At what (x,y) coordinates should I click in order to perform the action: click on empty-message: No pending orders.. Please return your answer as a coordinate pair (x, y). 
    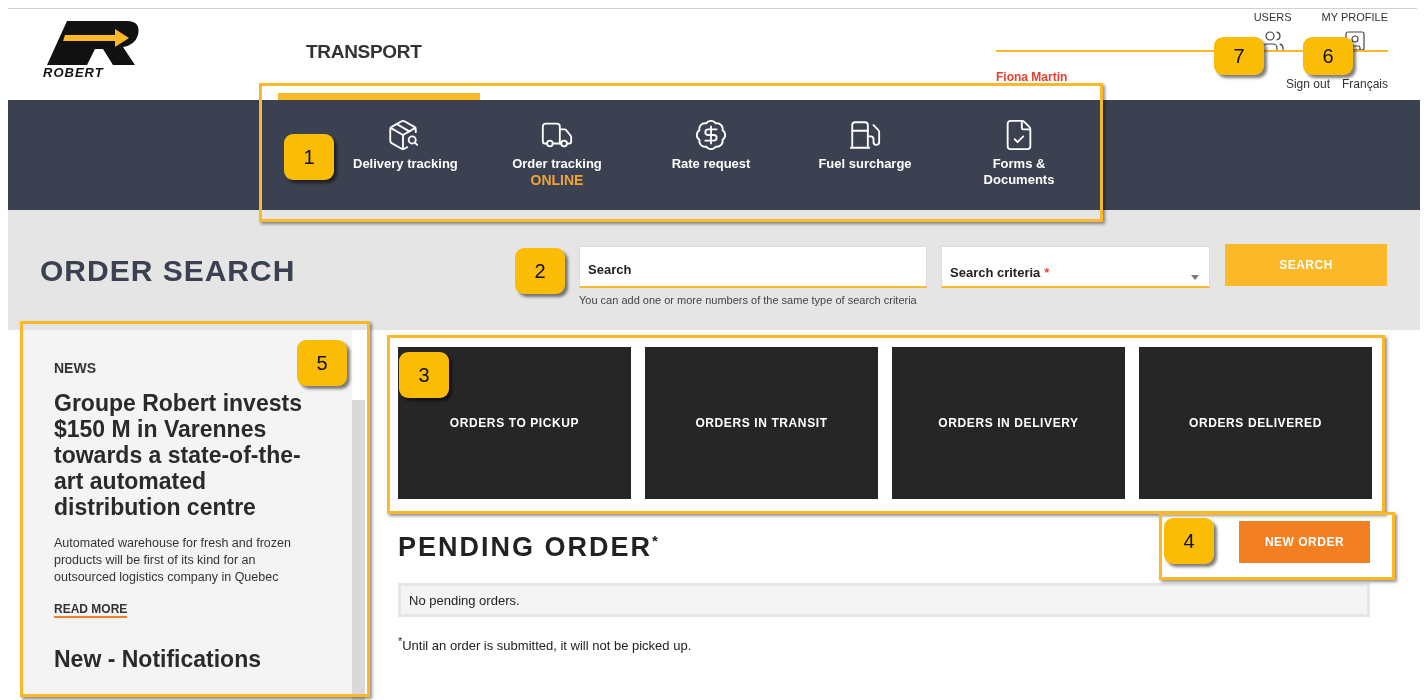
    Looking at the image, I should click on (884, 600).